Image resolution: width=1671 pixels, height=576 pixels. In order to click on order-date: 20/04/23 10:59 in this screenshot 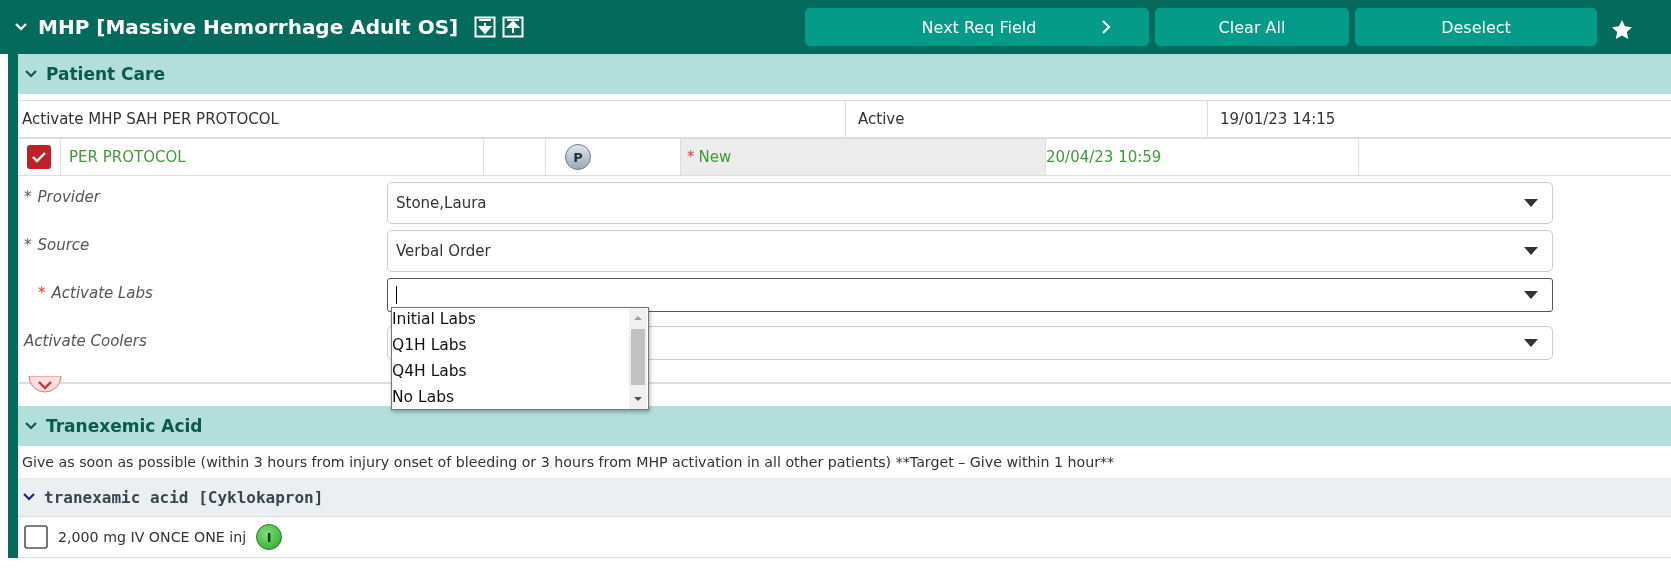, I will do `click(1104, 157)`.